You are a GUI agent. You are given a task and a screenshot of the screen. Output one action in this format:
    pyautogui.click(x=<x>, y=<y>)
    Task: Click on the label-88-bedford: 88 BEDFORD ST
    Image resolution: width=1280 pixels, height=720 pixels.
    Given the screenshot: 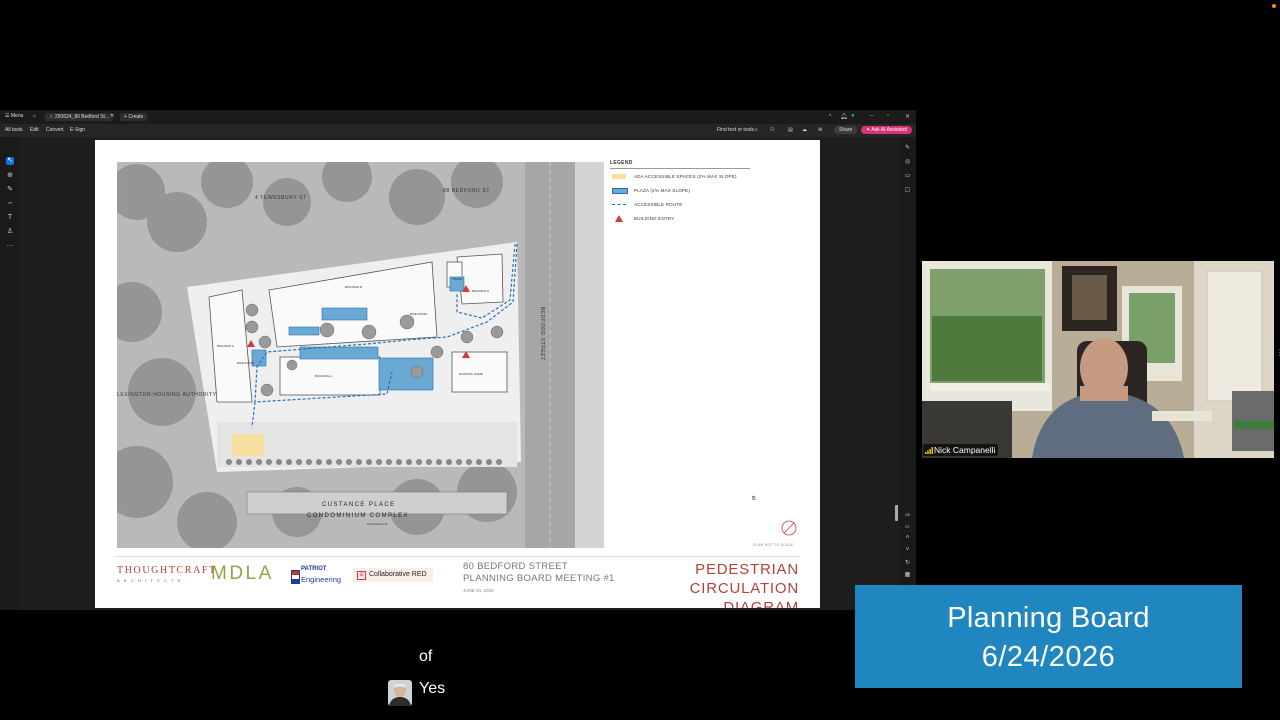 What is the action you would take?
    pyautogui.click(x=466, y=191)
    